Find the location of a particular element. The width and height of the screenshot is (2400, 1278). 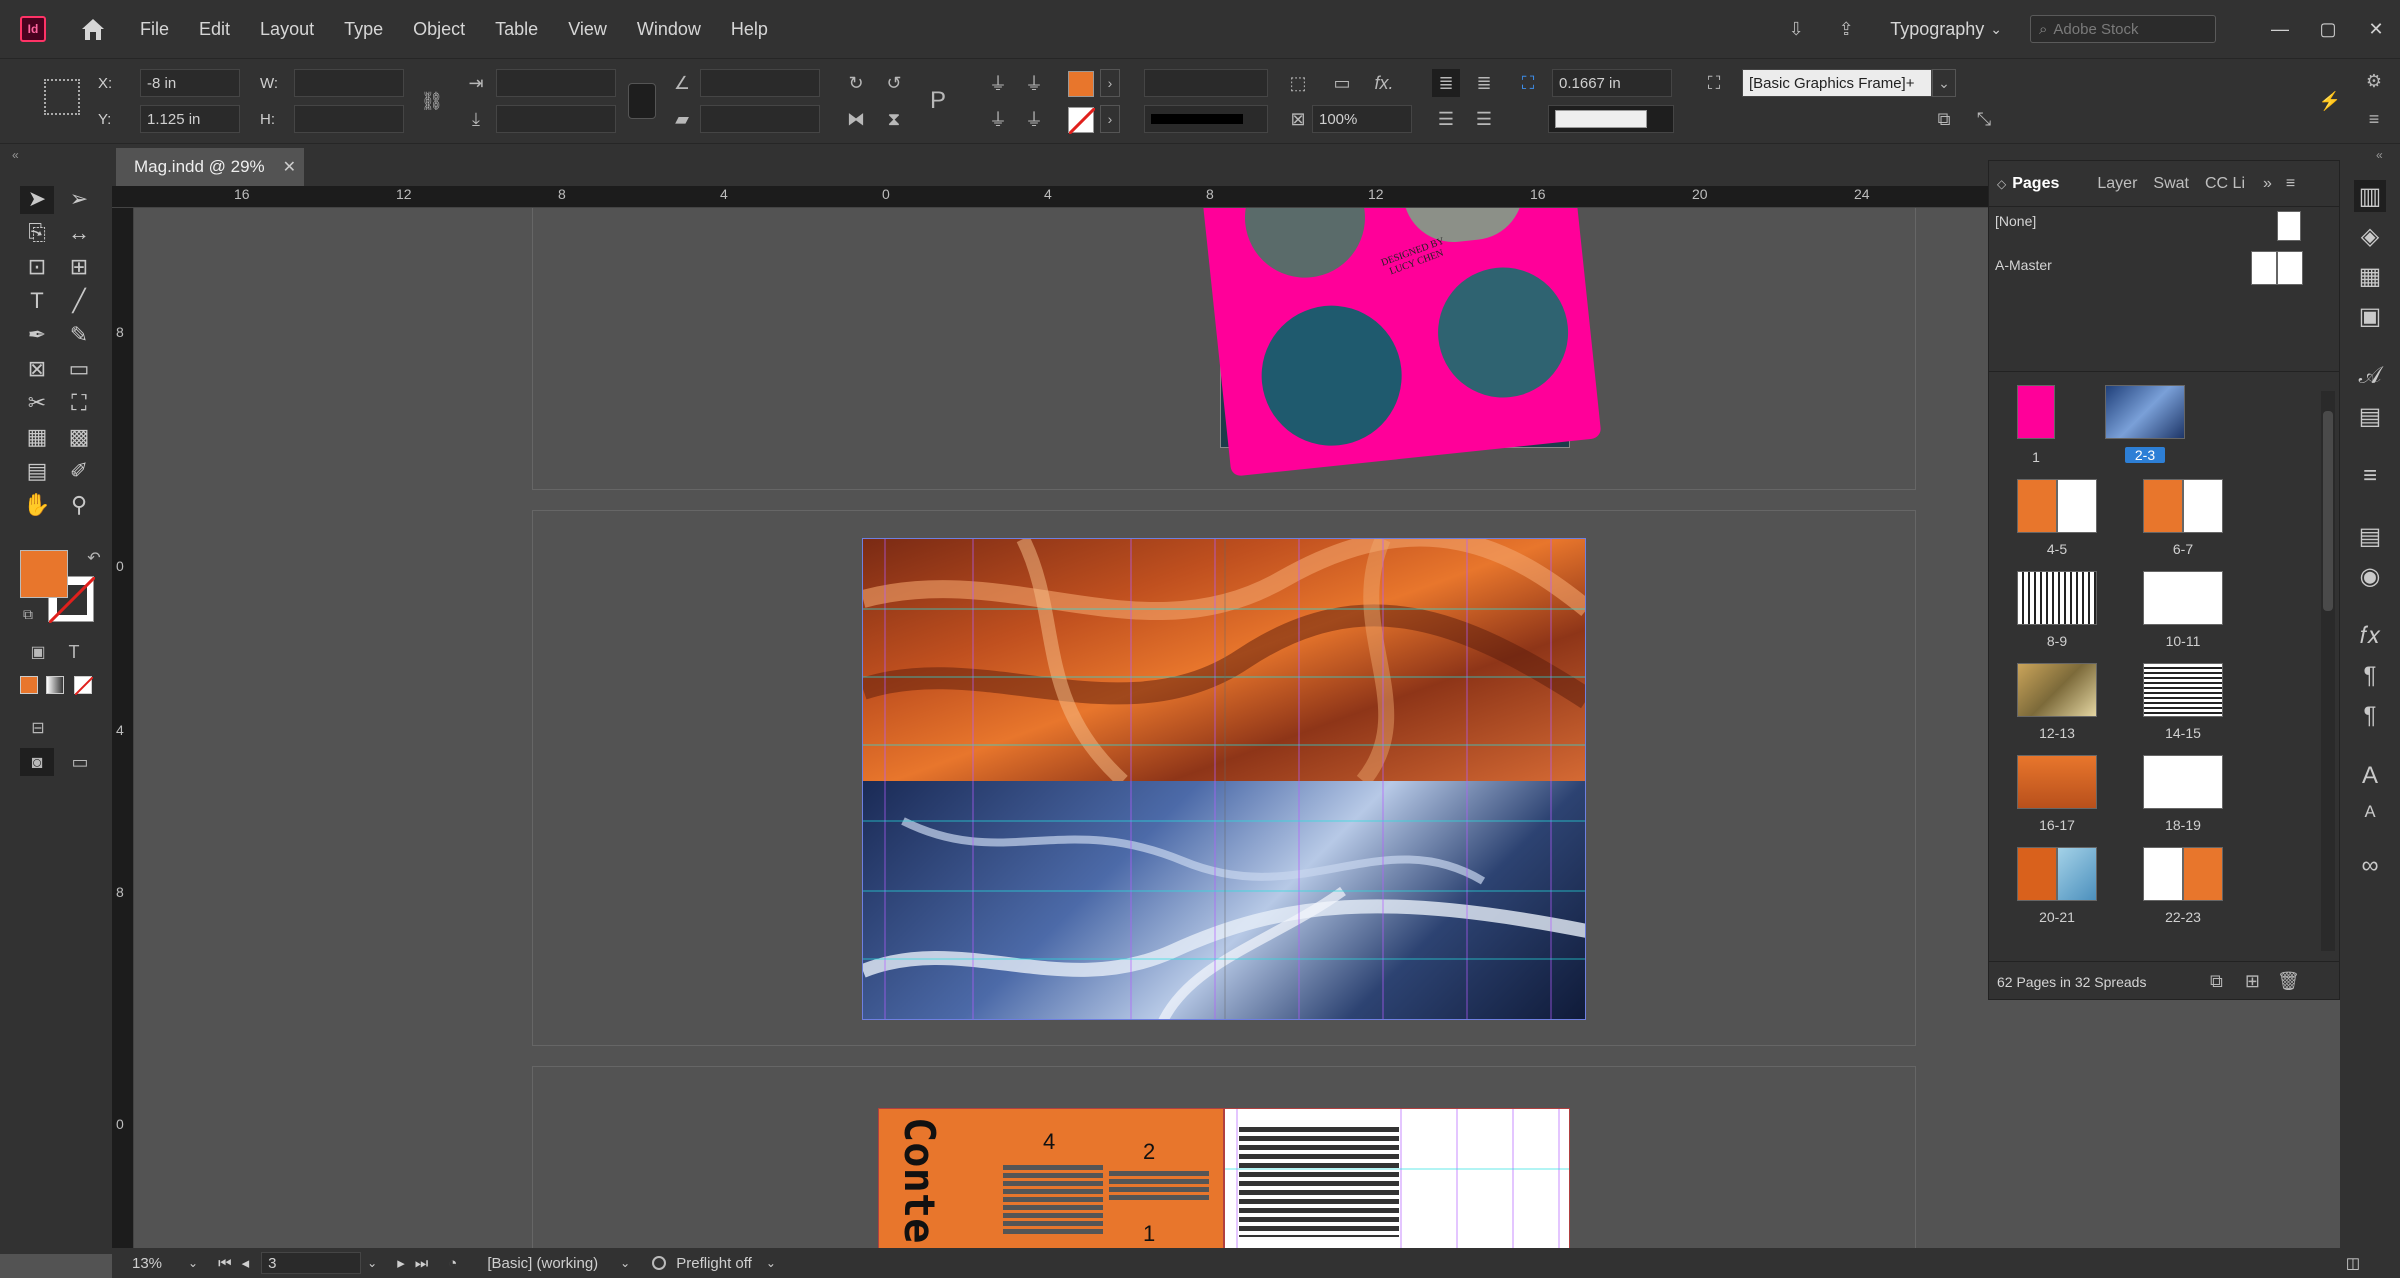

rotate-field is located at coordinates (760, 83).